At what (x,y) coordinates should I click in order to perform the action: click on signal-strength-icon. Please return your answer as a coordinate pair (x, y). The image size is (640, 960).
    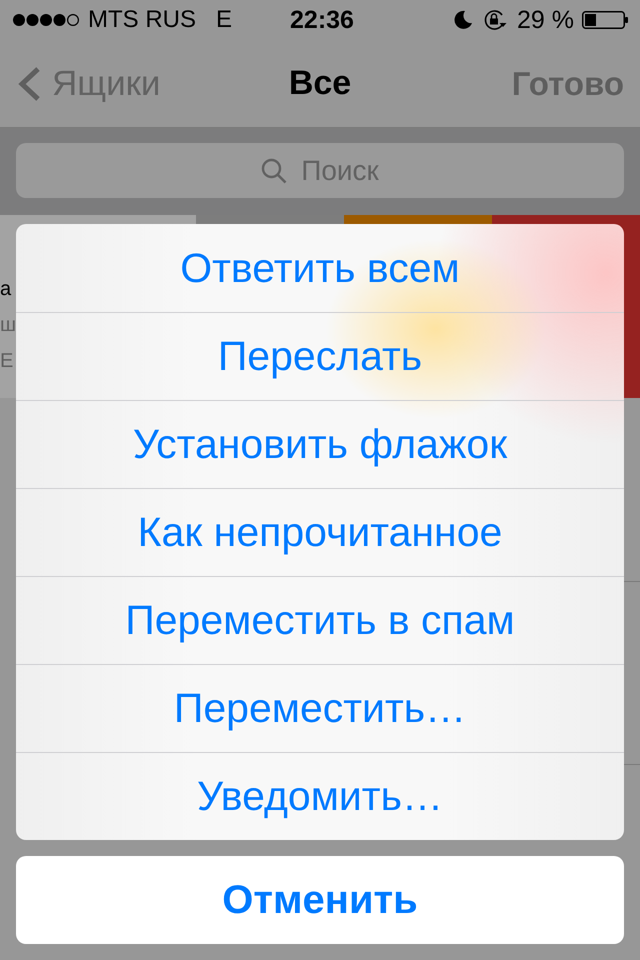
    Looking at the image, I should click on (46, 20).